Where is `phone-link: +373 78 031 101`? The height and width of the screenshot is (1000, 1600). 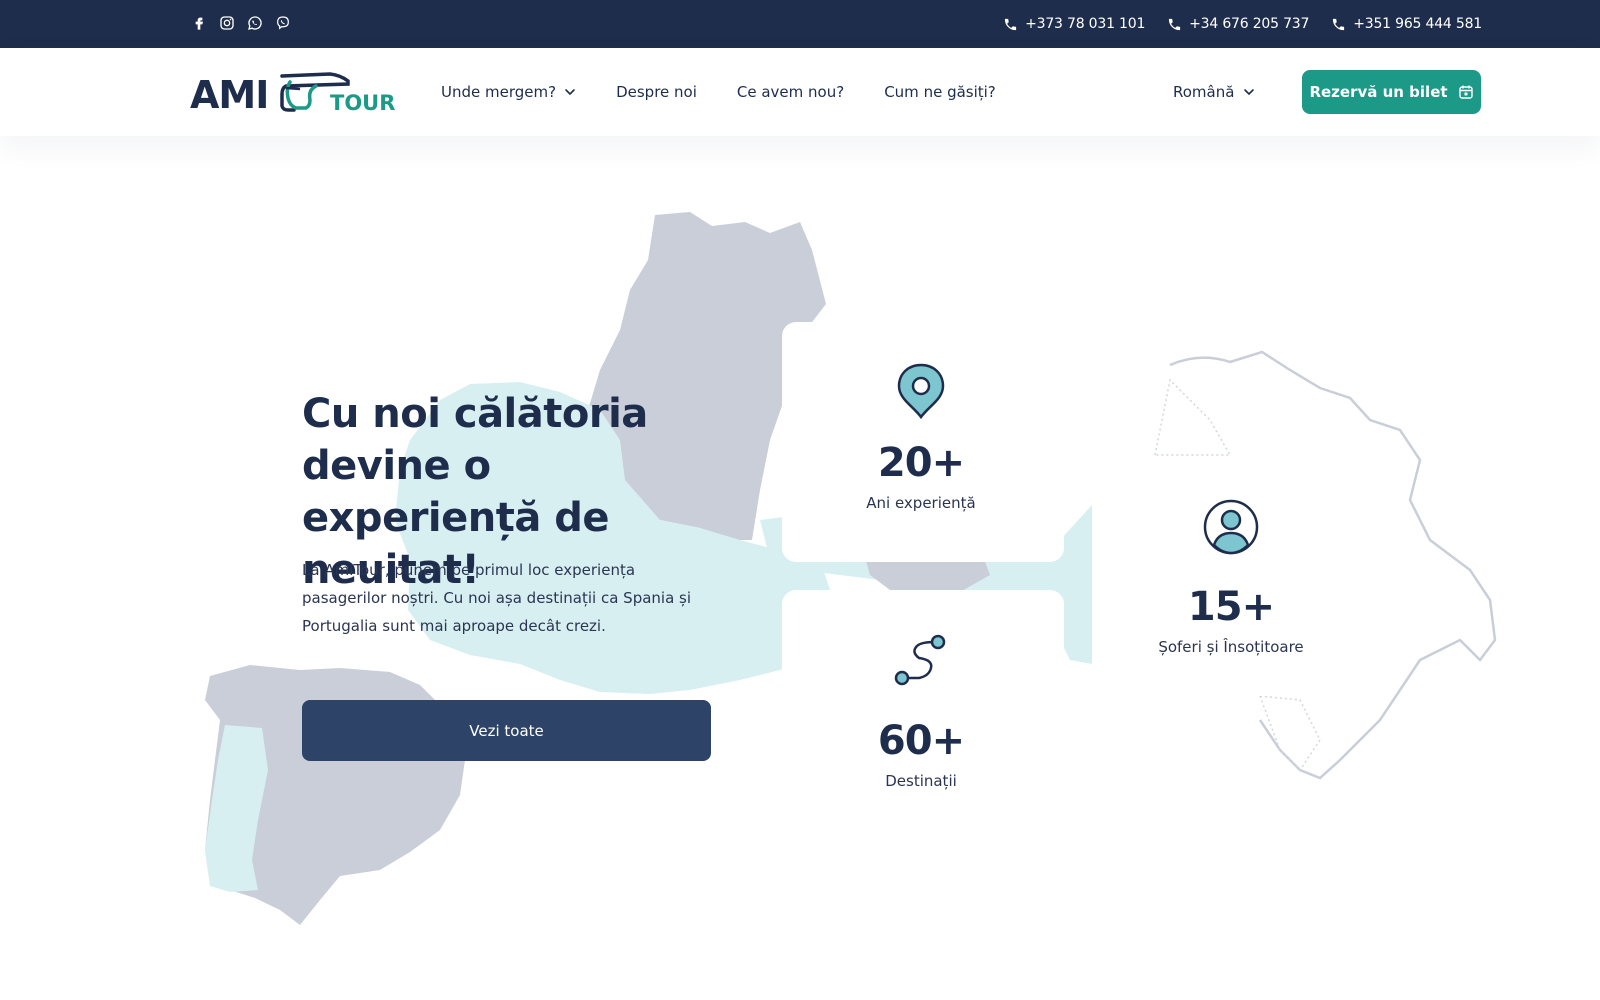
phone-link: +373 78 031 101 is located at coordinates (1074, 24).